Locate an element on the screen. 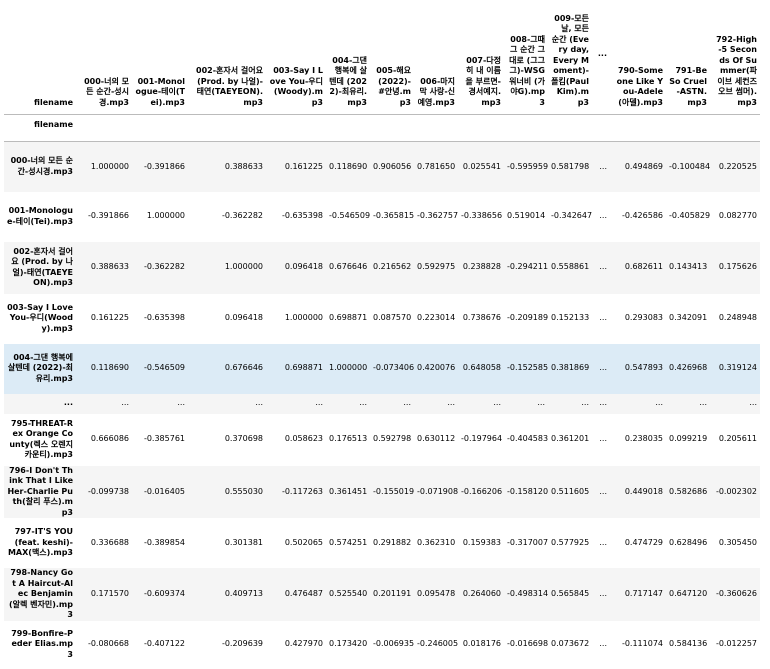 This screenshot has width=770, height=669. table-cell: 0.171570 is located at coordinates (109, 593).